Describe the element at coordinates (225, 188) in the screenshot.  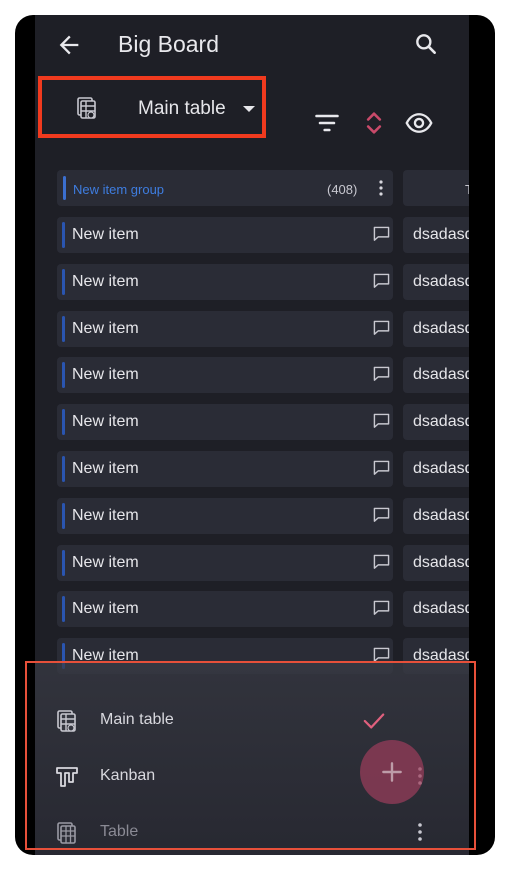
I see `group-header: New item group (408)` at that location.